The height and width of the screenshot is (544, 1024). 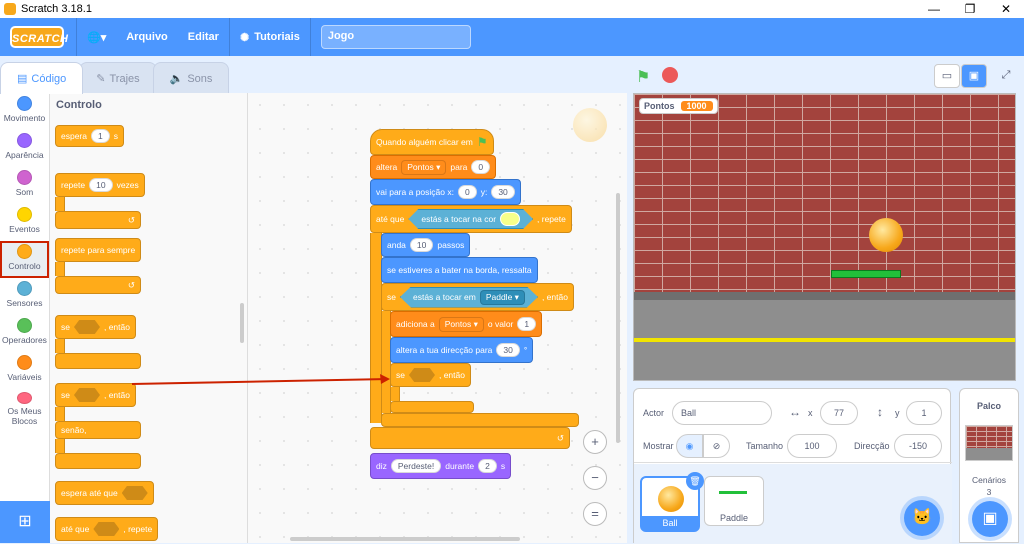 What do you see at coordinates (643, 77) in the screenshot?
I see `green-flag-button: ⚑` at bounding box center [643, 77].